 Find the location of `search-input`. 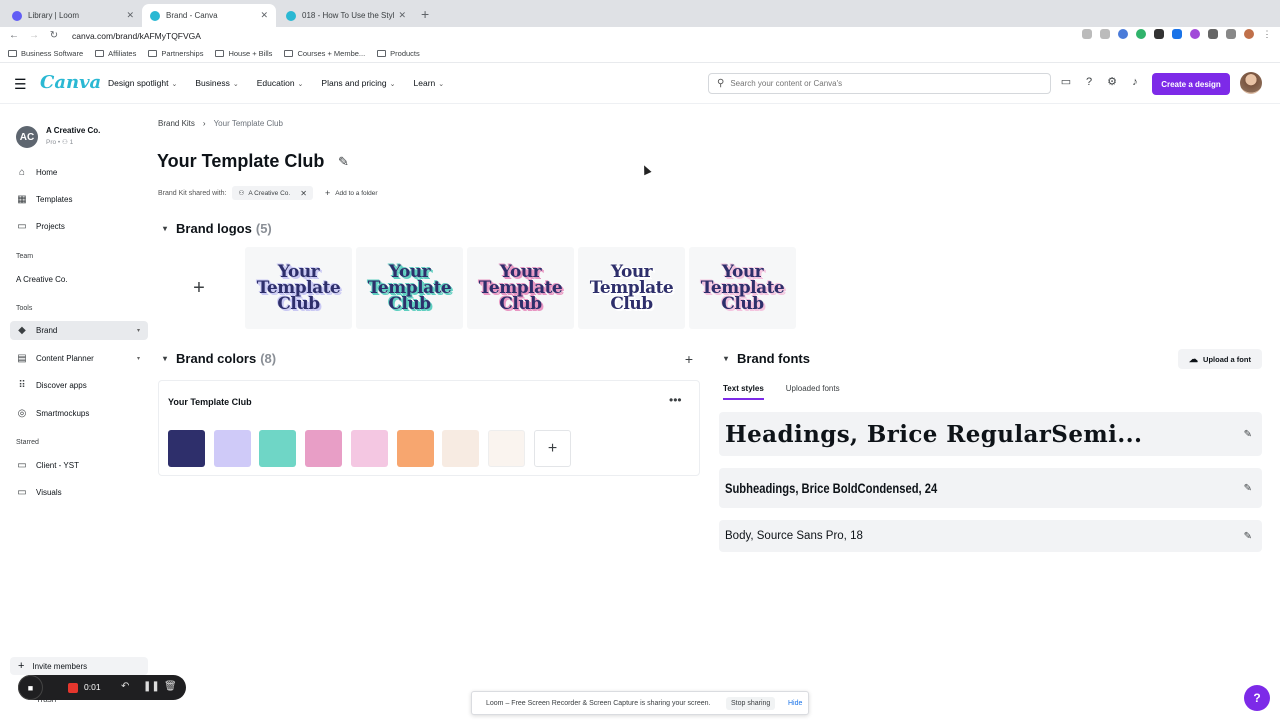

search-input is located at coordinates (880, 83).